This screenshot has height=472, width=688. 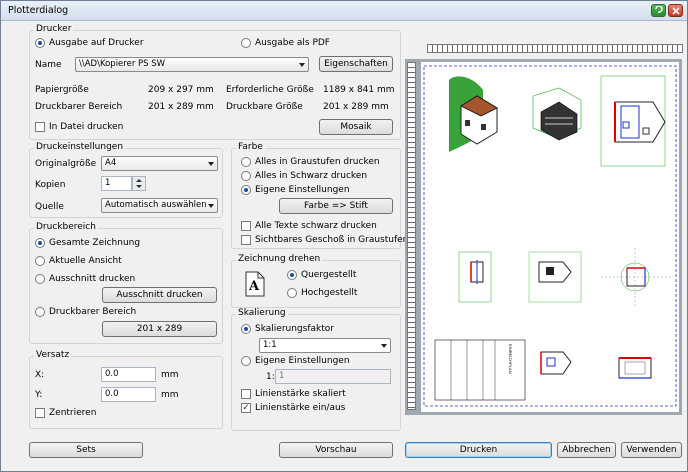 What do you see at coordinates (181, 107) in the screenshot?
I see `printable-area-value: 201 x 289 mm` at bounding box center [181, 107].